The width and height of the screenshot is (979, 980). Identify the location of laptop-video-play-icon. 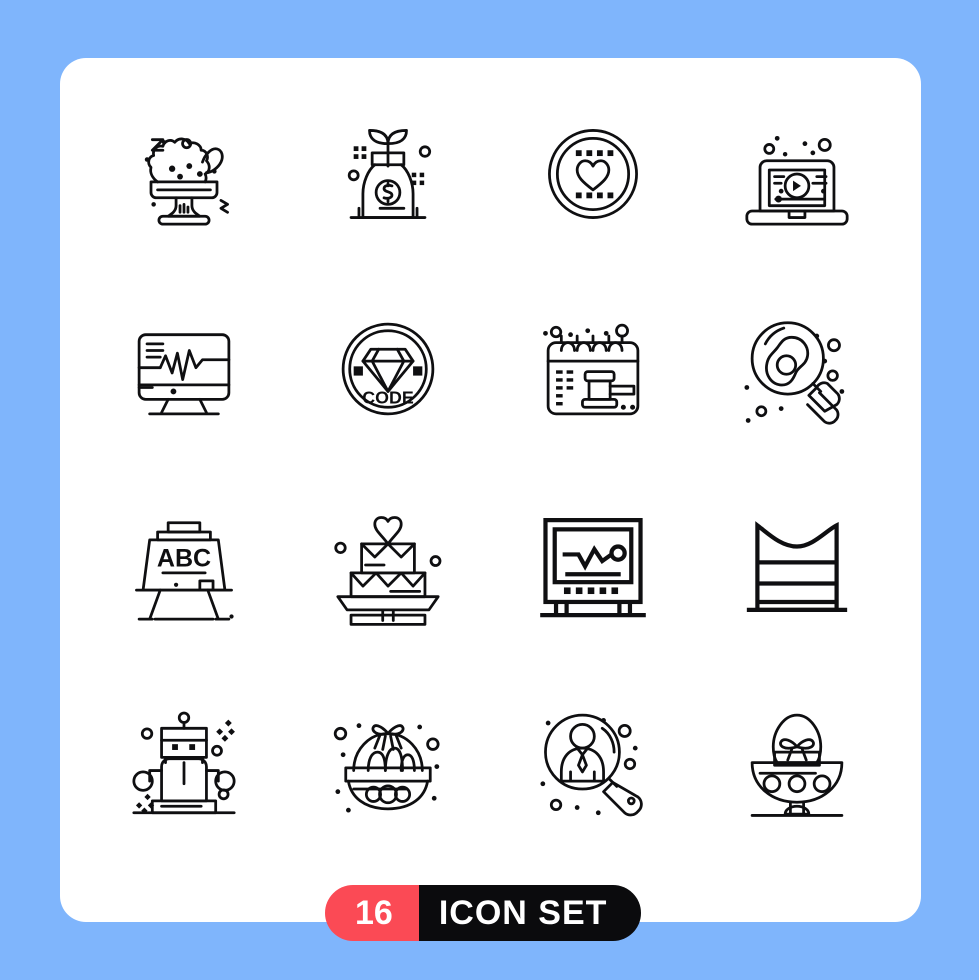
(797, 180).